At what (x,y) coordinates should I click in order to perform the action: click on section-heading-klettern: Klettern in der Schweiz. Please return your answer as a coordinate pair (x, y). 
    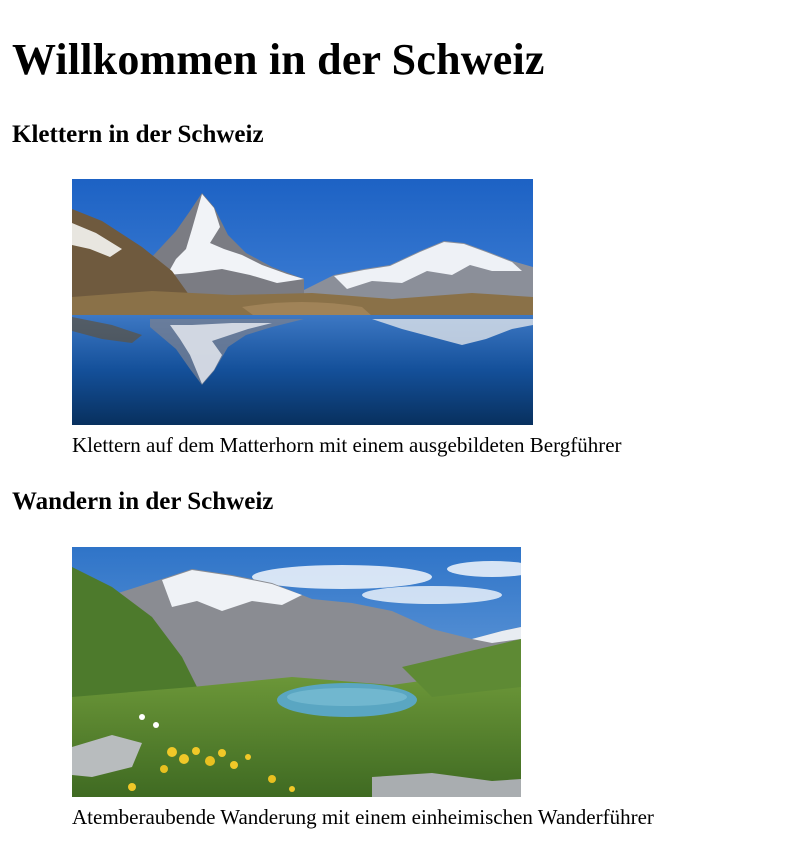
    Looking at the image, I should click on (138, 134).